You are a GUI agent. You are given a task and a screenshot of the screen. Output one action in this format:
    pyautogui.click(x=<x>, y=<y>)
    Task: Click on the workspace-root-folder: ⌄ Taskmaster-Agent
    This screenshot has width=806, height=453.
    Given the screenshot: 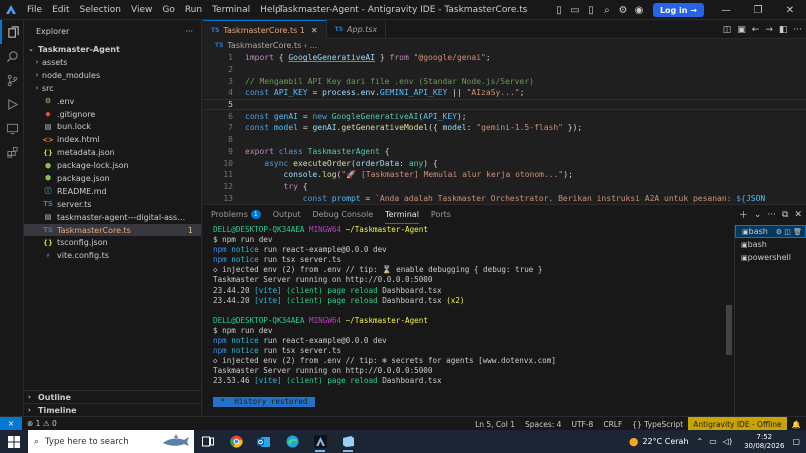 What is the action you would take?
    pyautogui.click(x=112, y=49)
    